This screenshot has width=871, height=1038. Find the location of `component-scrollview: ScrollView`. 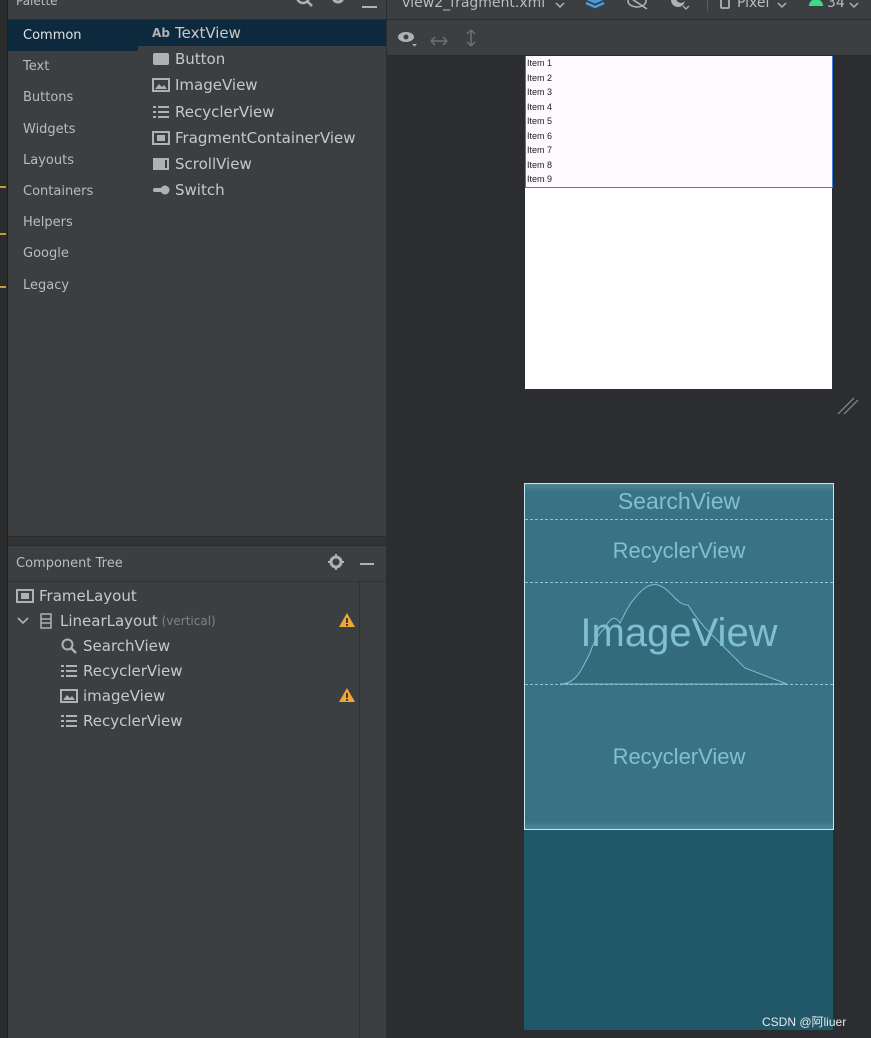

component-scrollview: ScrollView is located at coordinates (262, 164).